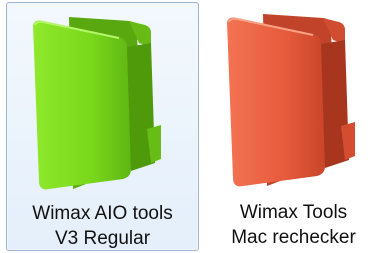 The height and width of the screenshot is (253, 382). I want to click on folder-name-line-1: Wimax AIO tools, so click(102, 213).